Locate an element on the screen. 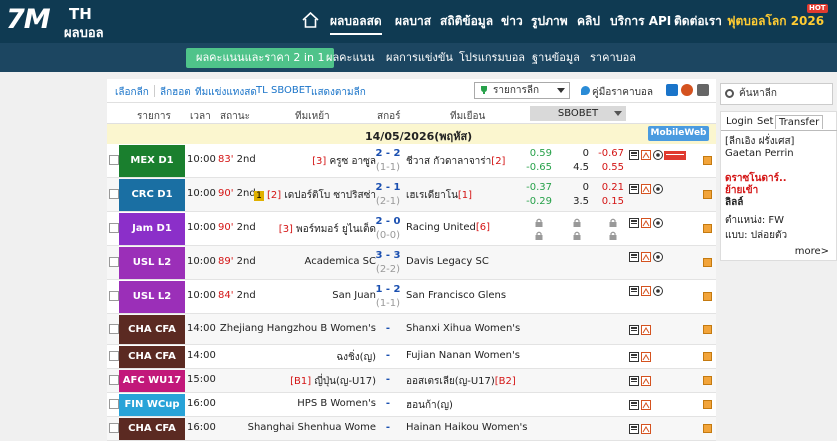  match-score: 1 - 2 is located at coordinates (388, 289).